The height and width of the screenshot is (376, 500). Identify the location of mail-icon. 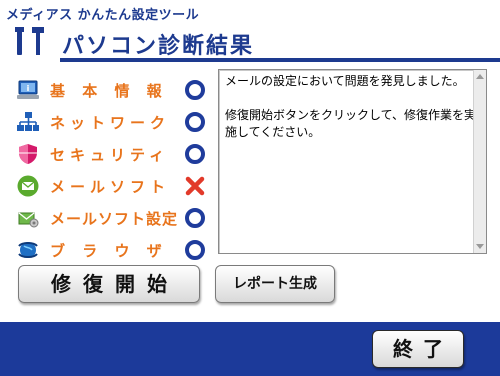
(28, 186).